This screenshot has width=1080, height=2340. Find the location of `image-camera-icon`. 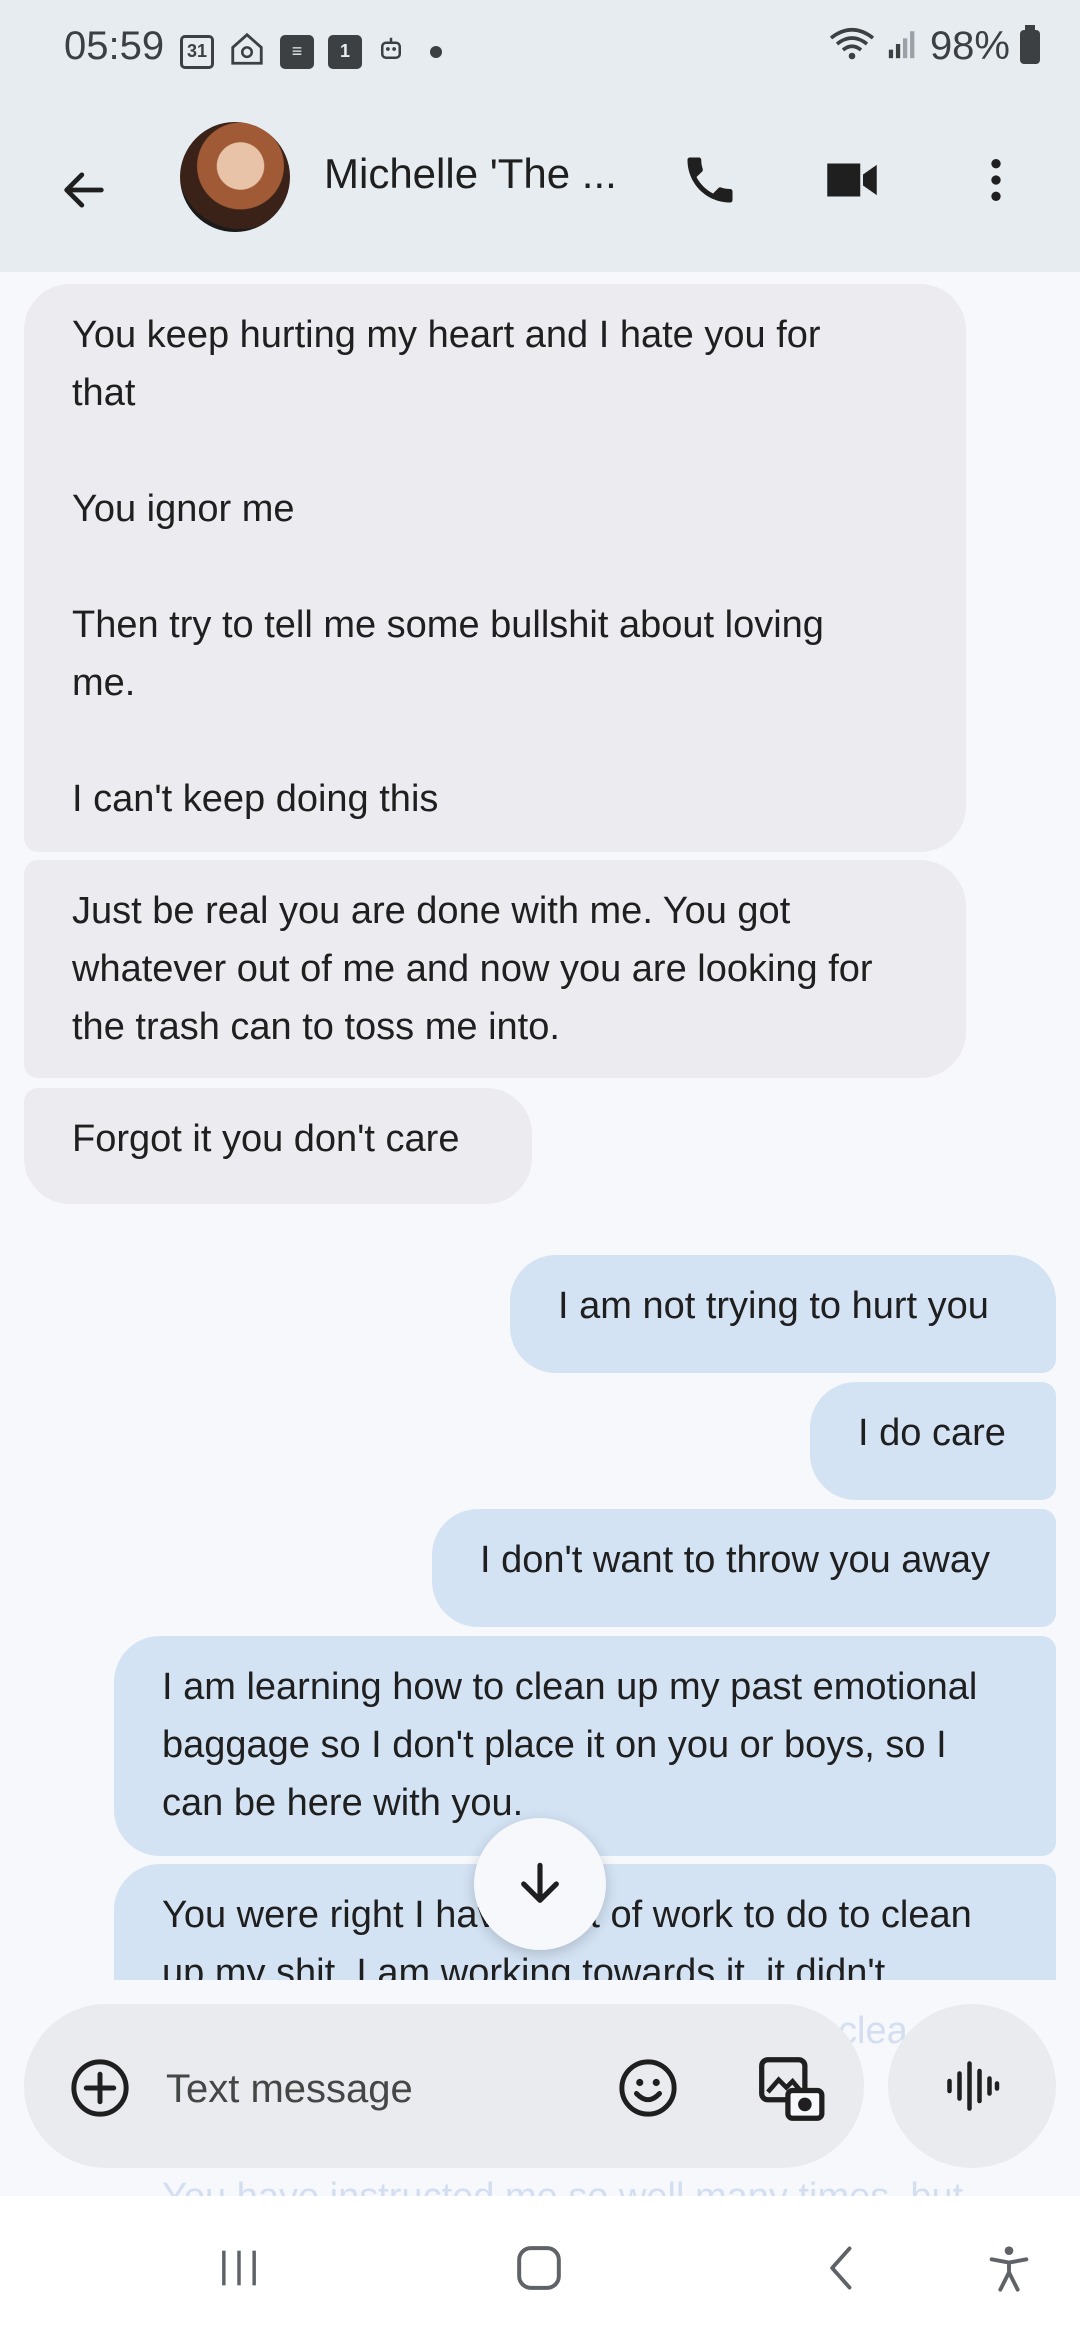

image-camera-icon is located at coordinates (792, 2089).